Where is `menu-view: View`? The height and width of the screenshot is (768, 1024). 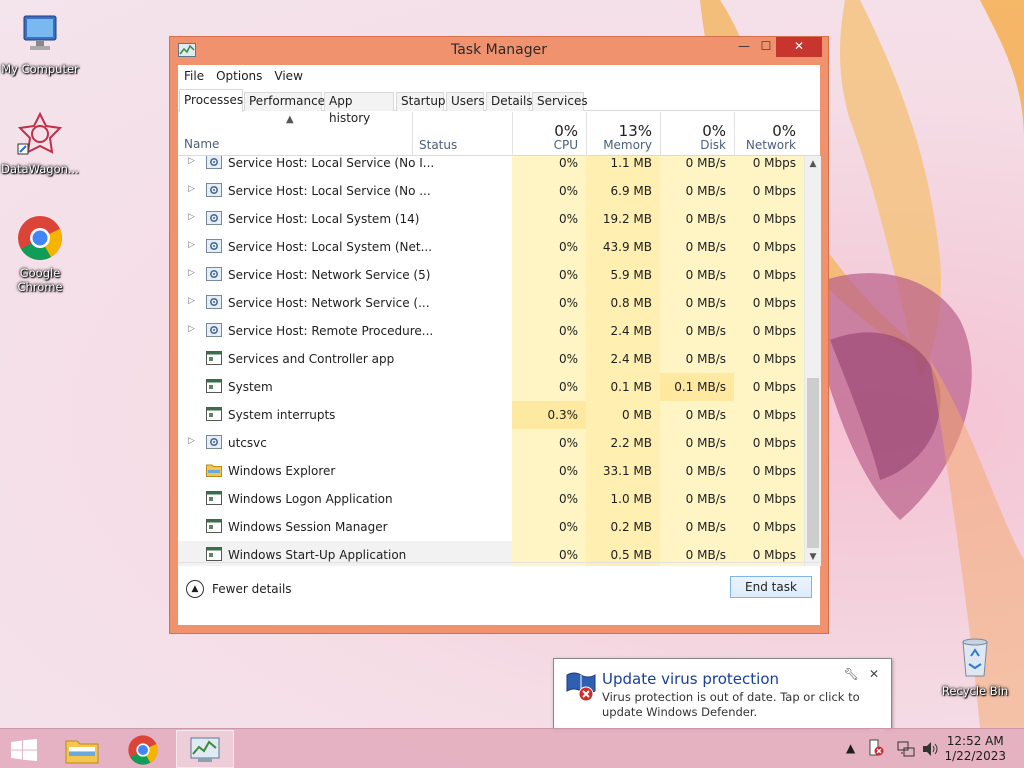
menu-view: View is located at coordinates (292, 76).